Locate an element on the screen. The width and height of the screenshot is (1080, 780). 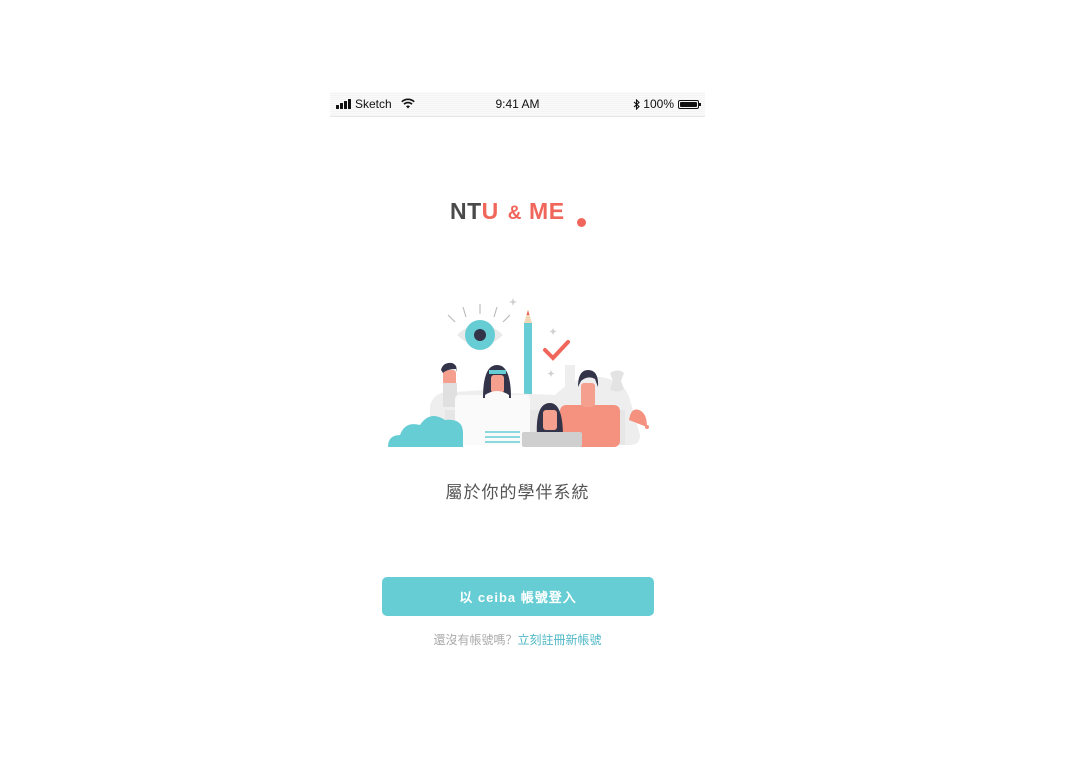
cloud-icon is located at coordinates (425, 431).